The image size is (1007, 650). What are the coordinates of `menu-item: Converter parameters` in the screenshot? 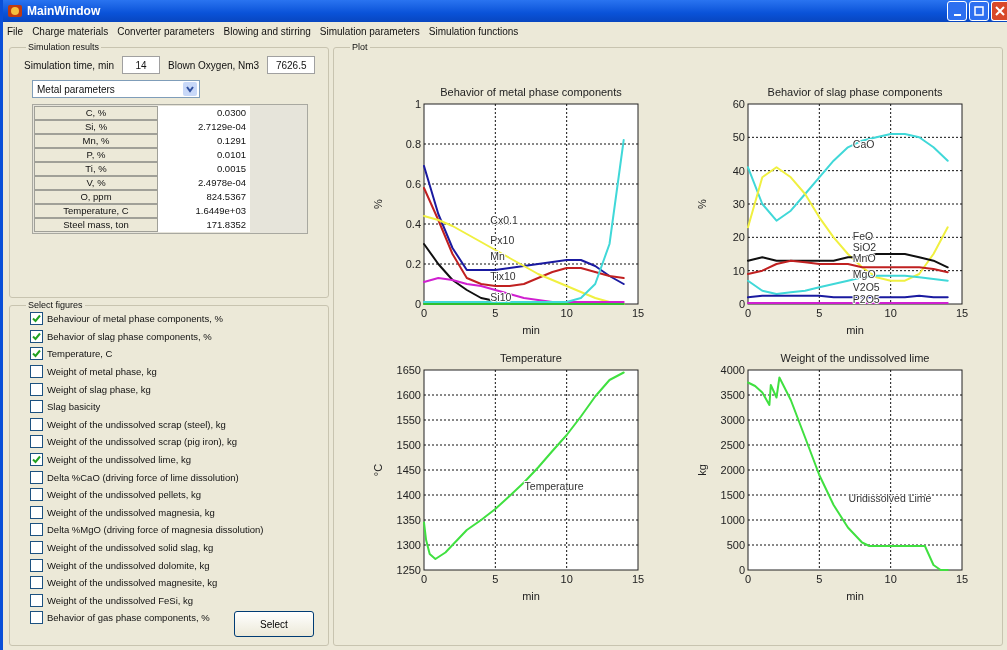 It's located at (166, 31).